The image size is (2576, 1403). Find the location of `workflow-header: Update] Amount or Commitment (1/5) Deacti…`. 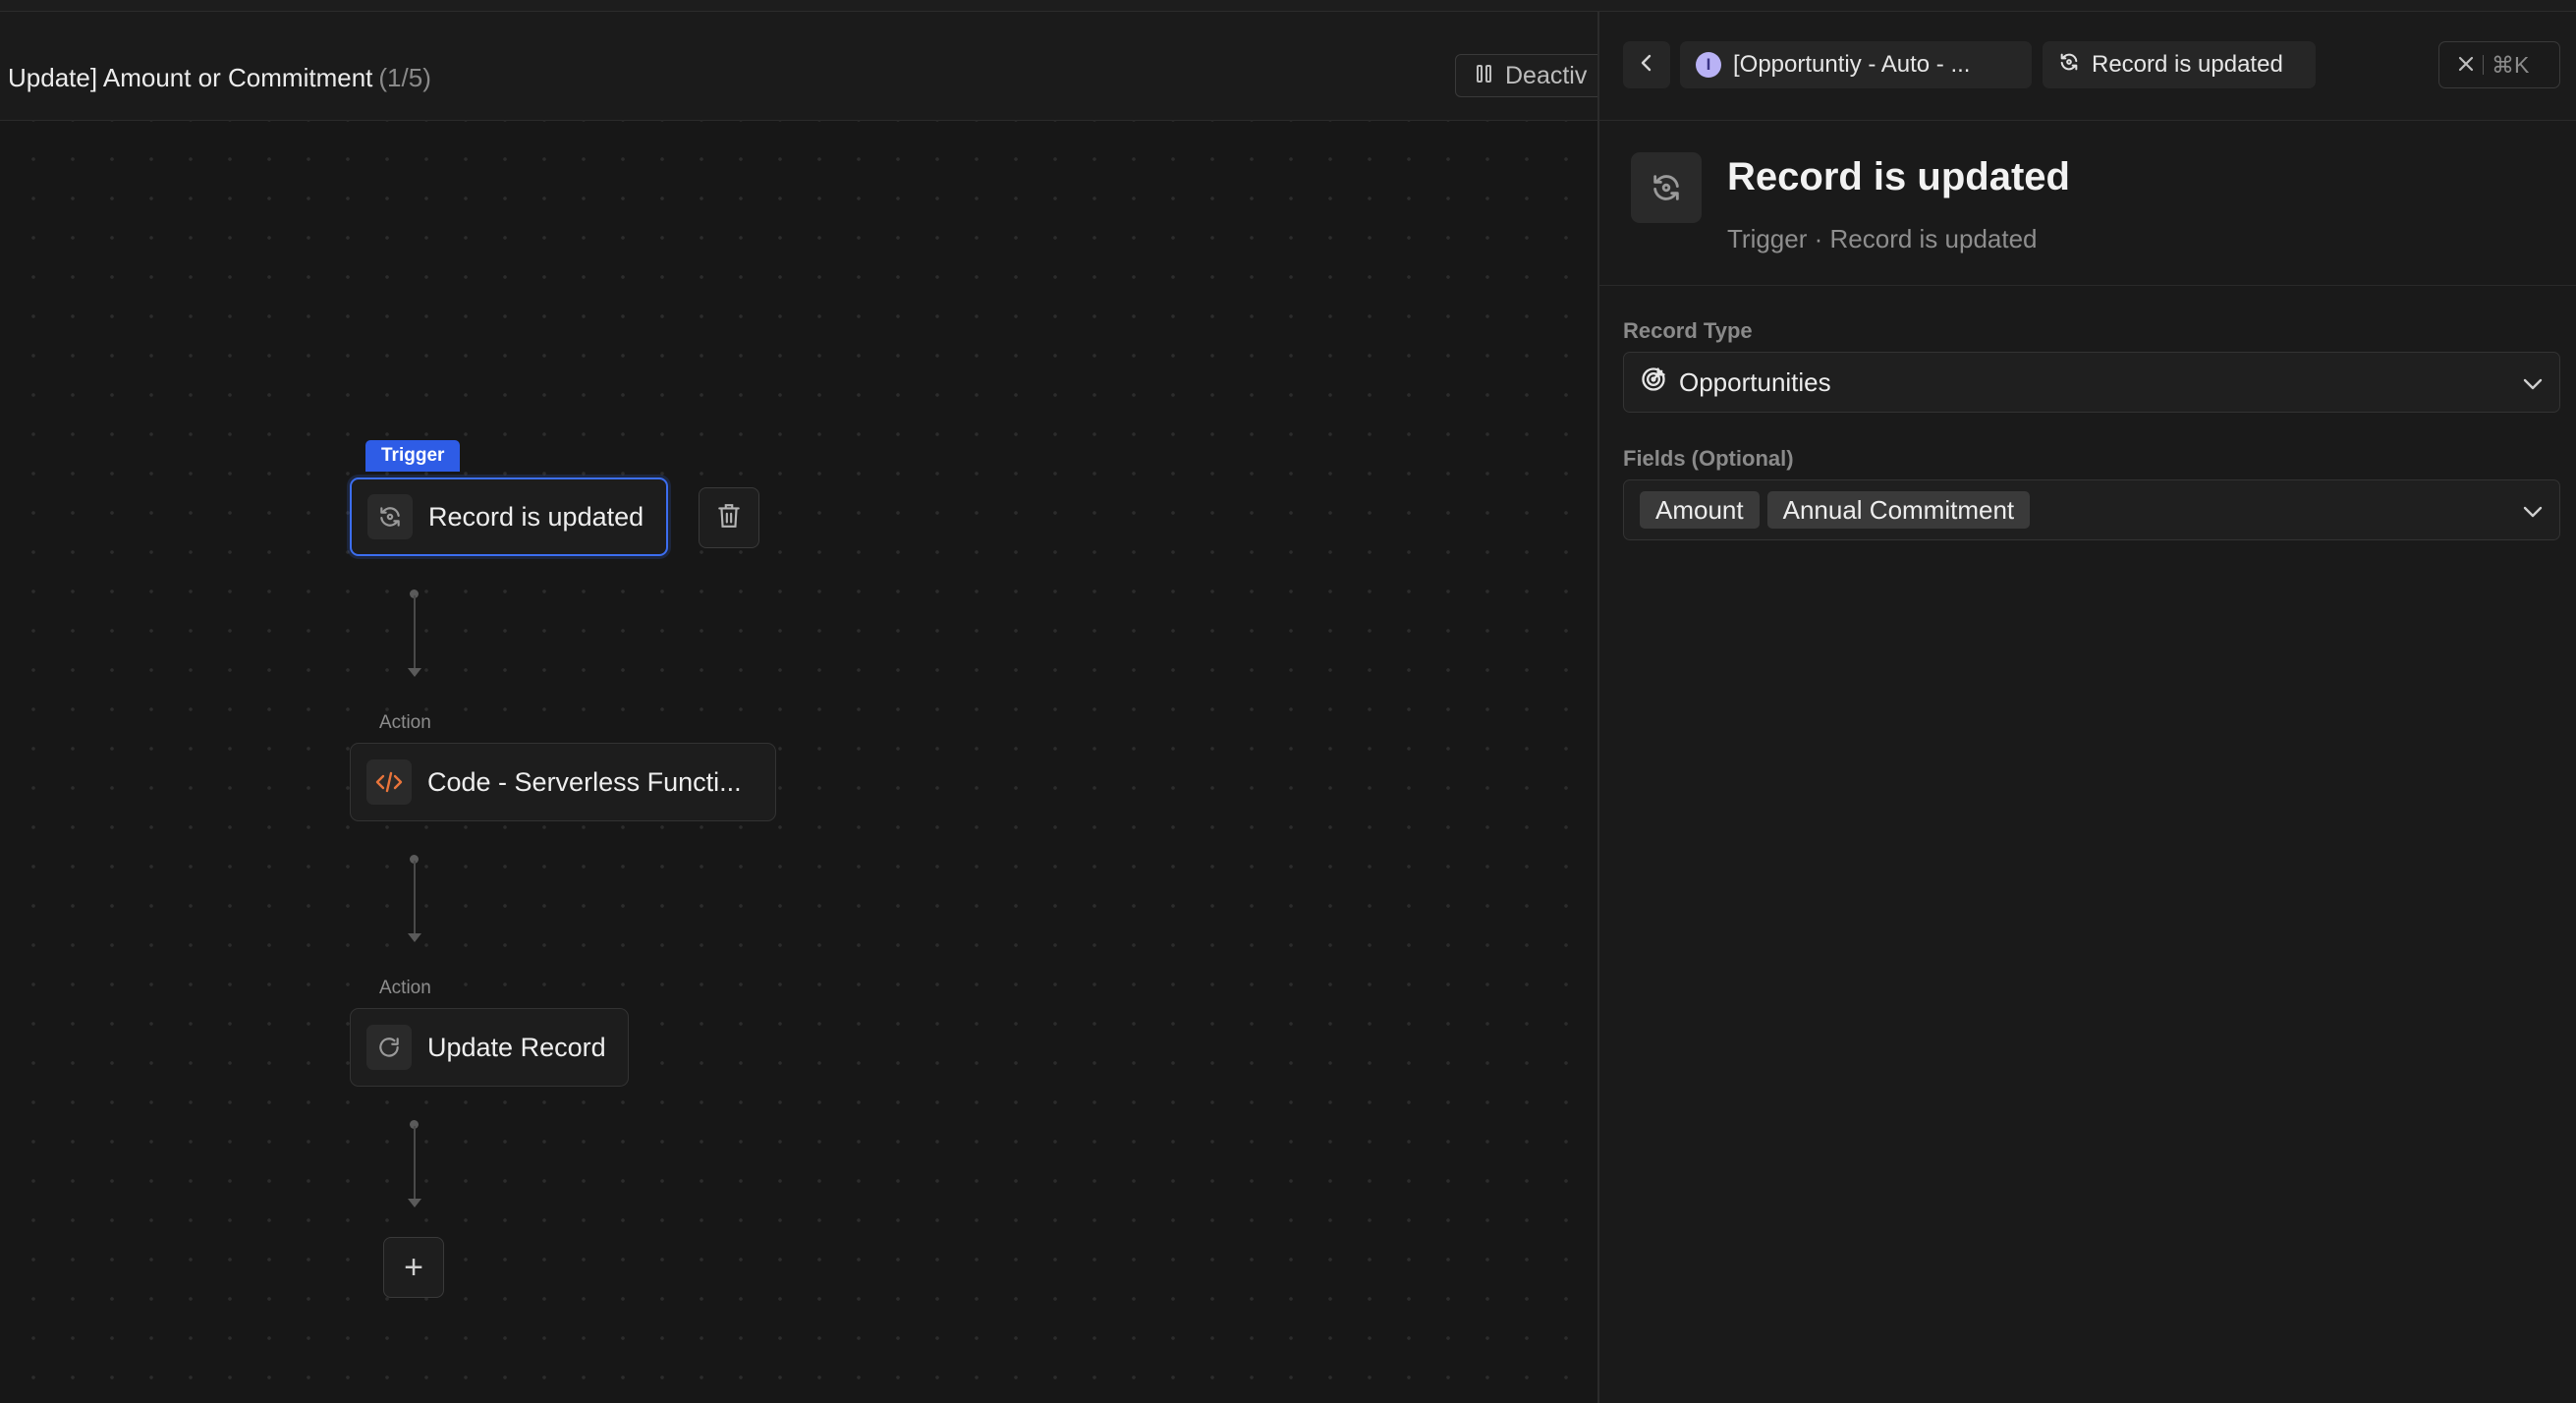

workflow-header: Update] Amount or Commitment (1/5) Deacti… is located at coordinates (806, 66).